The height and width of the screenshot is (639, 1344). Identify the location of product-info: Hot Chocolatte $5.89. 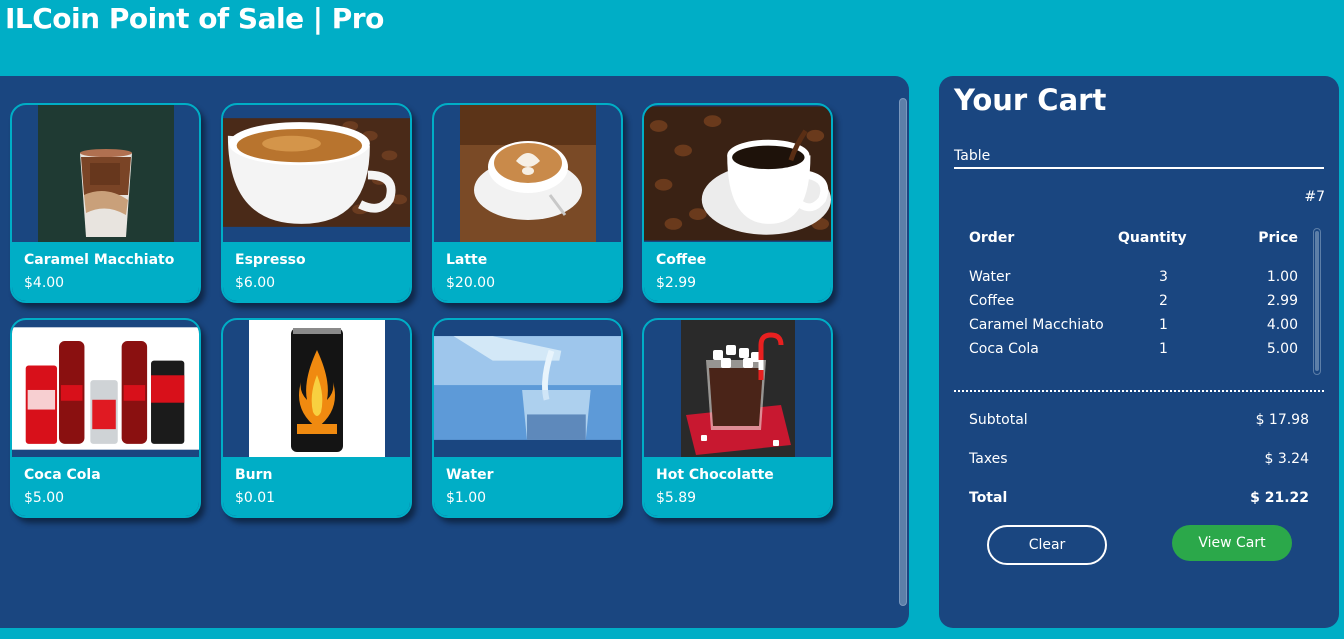
(737, 486).